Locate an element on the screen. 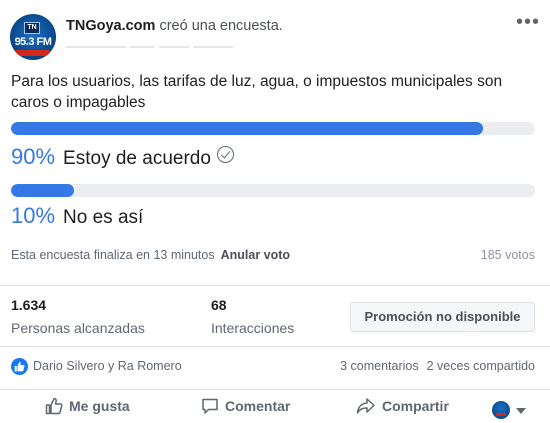  interactions-stat: 68 Interacciones is located at coordinates (252, 316).